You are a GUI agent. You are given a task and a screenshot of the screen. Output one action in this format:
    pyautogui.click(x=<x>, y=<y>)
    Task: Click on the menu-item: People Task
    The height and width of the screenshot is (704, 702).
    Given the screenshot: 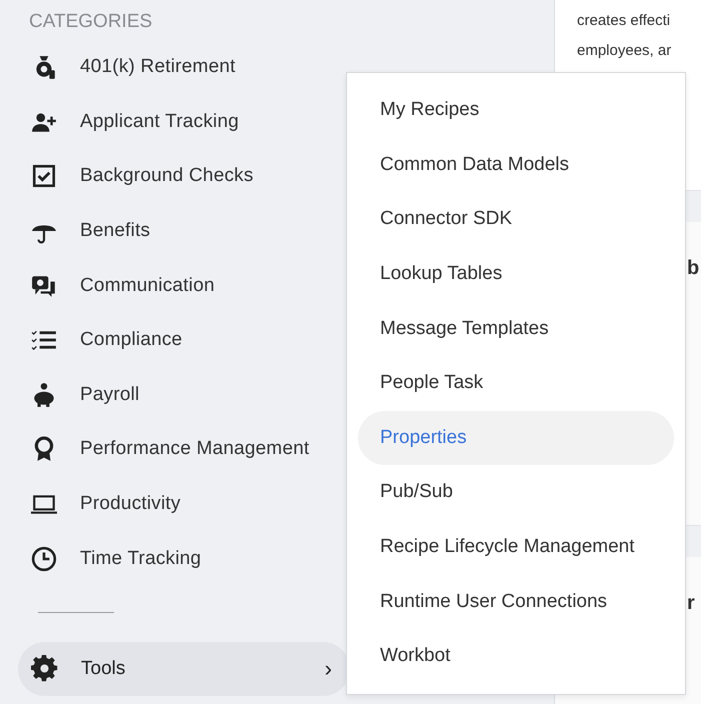 What is the action you would take?
    pyautogui.click(x=516, y=383)
    